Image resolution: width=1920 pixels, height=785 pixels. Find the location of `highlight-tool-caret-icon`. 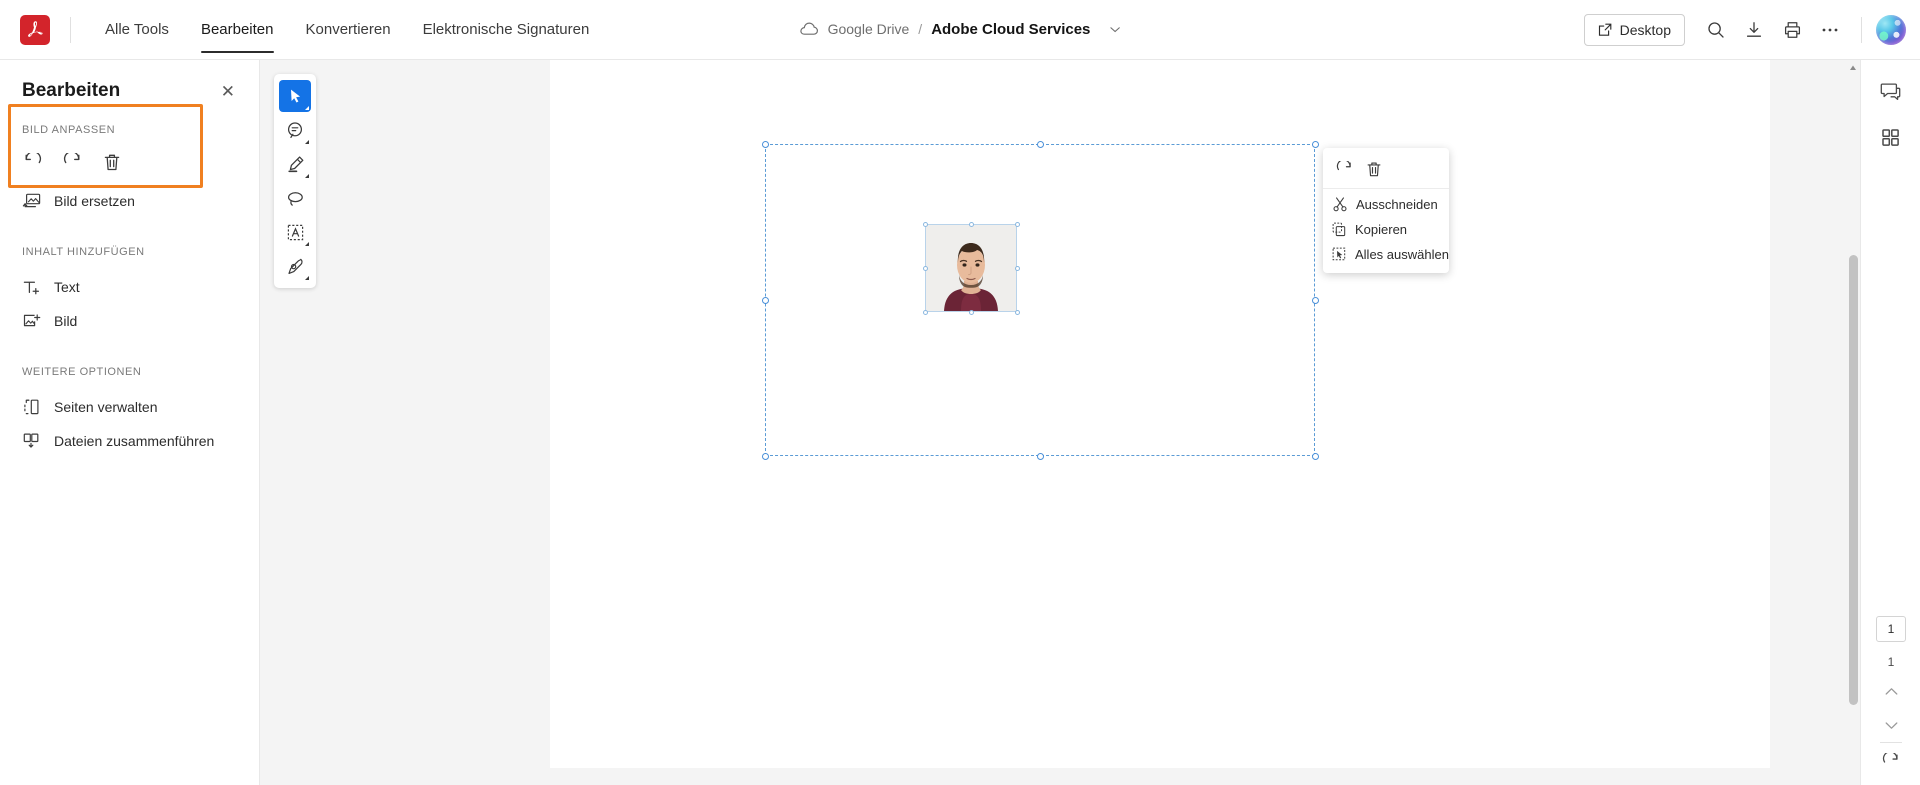

highlight-tool-caret-icon is located at coordinates (307, 176).